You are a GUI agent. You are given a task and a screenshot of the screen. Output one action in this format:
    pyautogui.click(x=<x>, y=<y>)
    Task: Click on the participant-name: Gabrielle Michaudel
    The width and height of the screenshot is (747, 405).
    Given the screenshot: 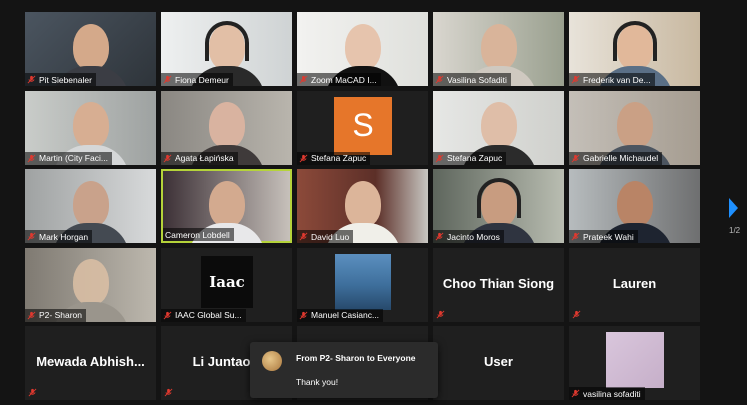 What is the action you would take?
    pyautogui.click(x=621, y=158)
    